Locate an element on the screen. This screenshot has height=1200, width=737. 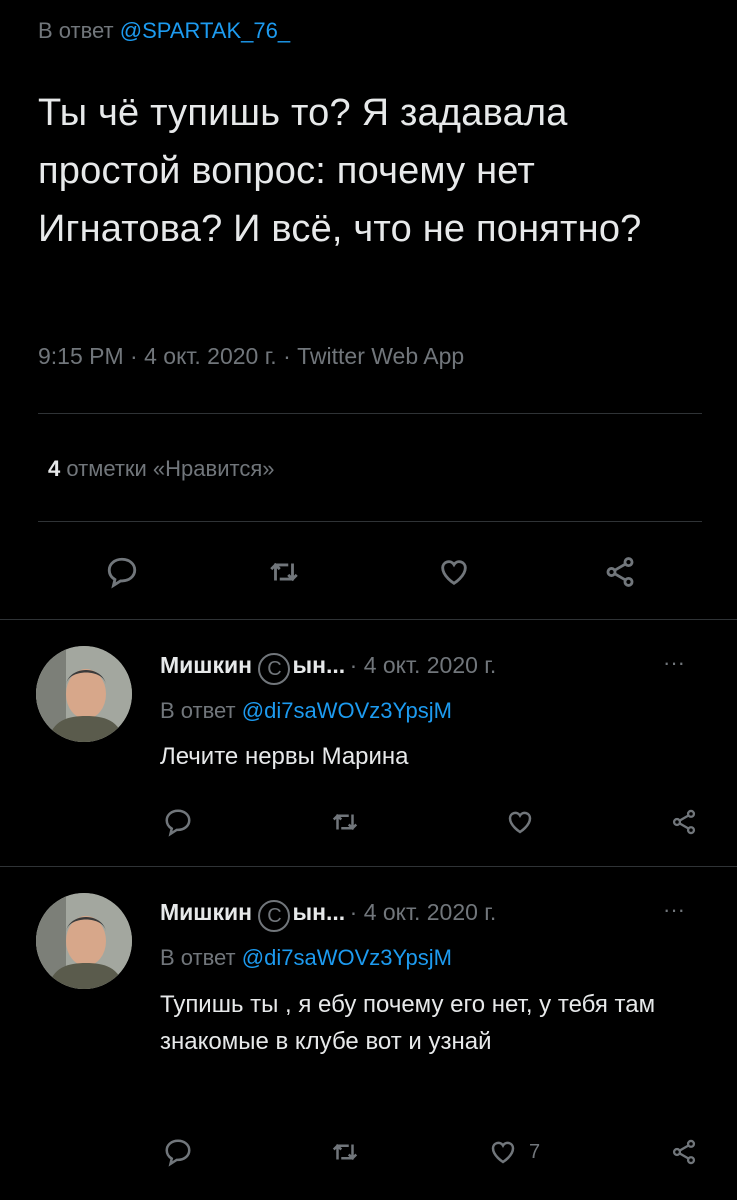
likes-summary: 4 отметки «Нравится» is located at coordinates (161, 469).